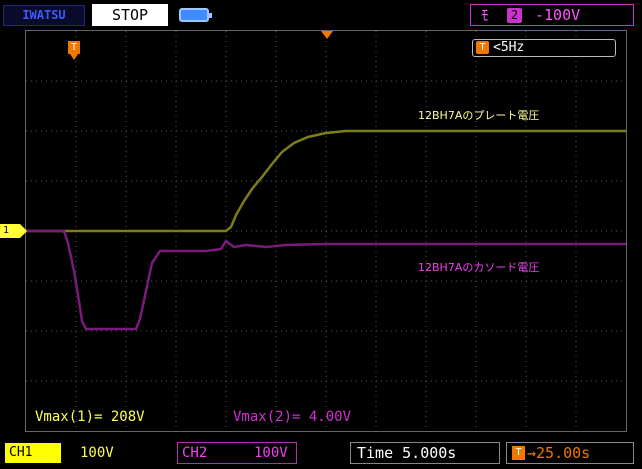 The width and height of the screenshot is (642, 469). Describe the element at coordinates (558, 15) in the screenshot. I see `trigger-level: -100V` at that location.